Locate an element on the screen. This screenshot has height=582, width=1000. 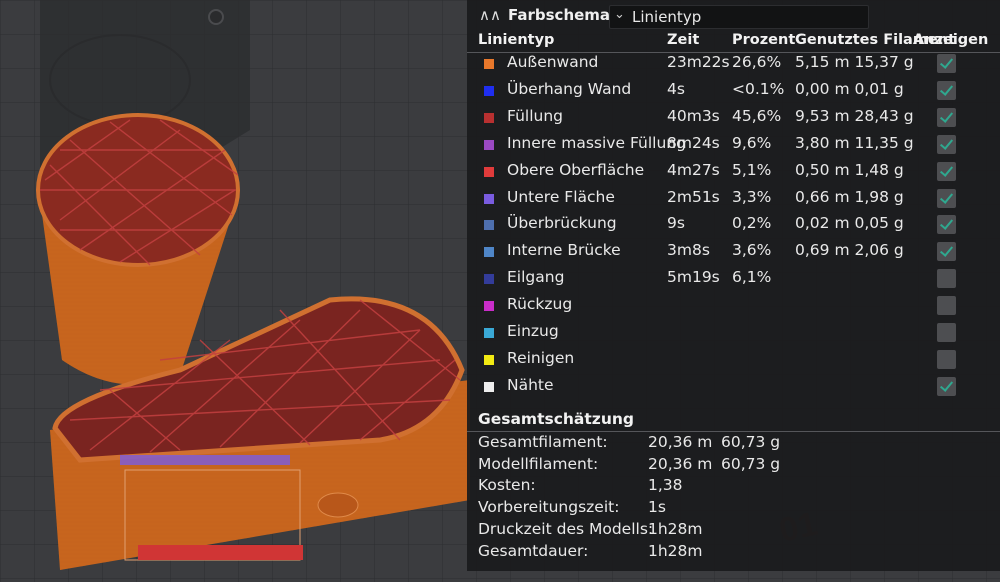
used-filament-value: 0,66 m 1,98 g is located at coordinates (849, 196).